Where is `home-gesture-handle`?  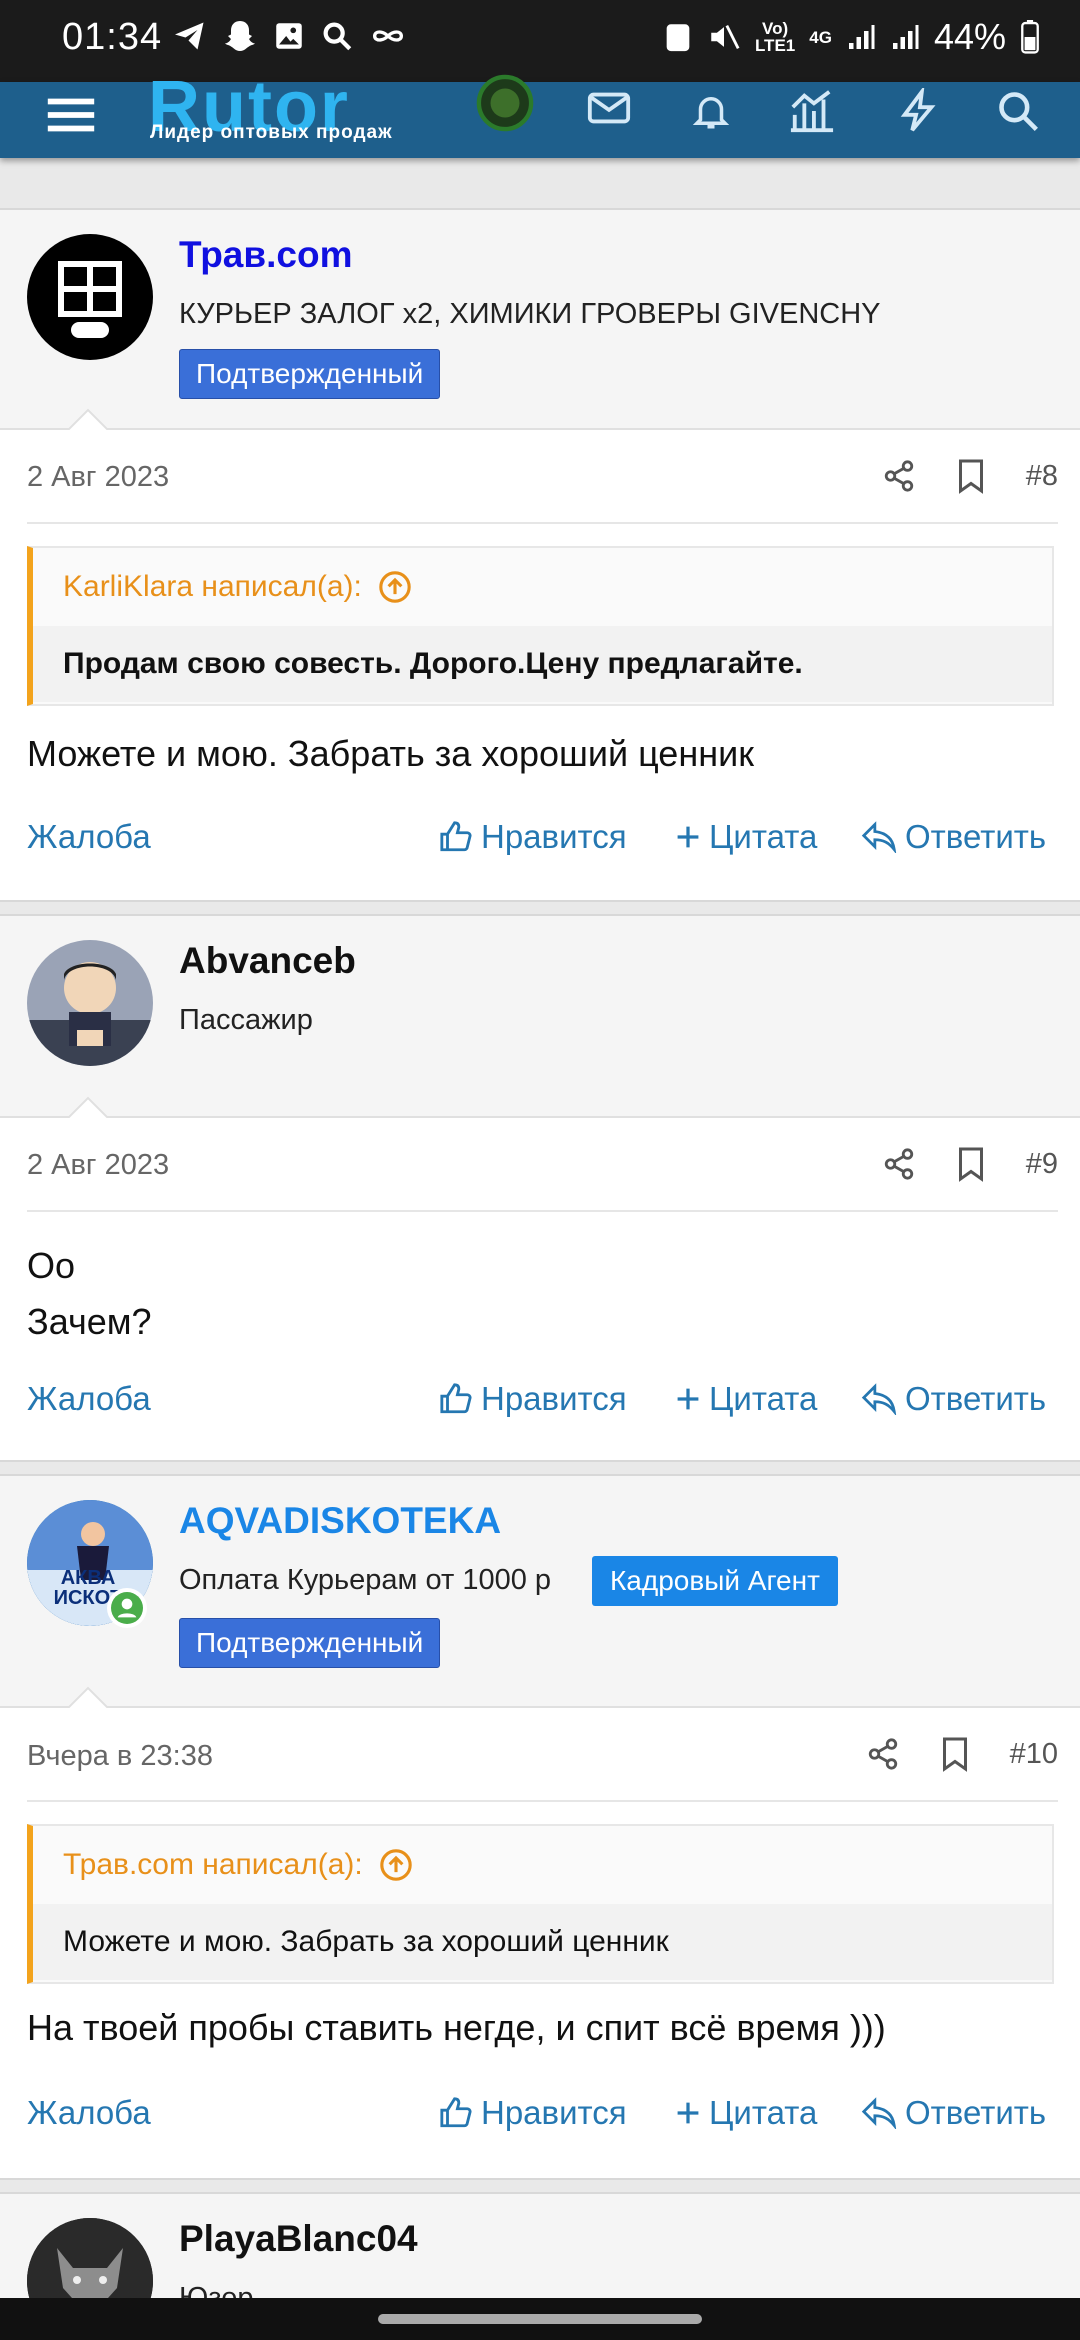 home-gesture-handle is located at coordinates (540, 2319).